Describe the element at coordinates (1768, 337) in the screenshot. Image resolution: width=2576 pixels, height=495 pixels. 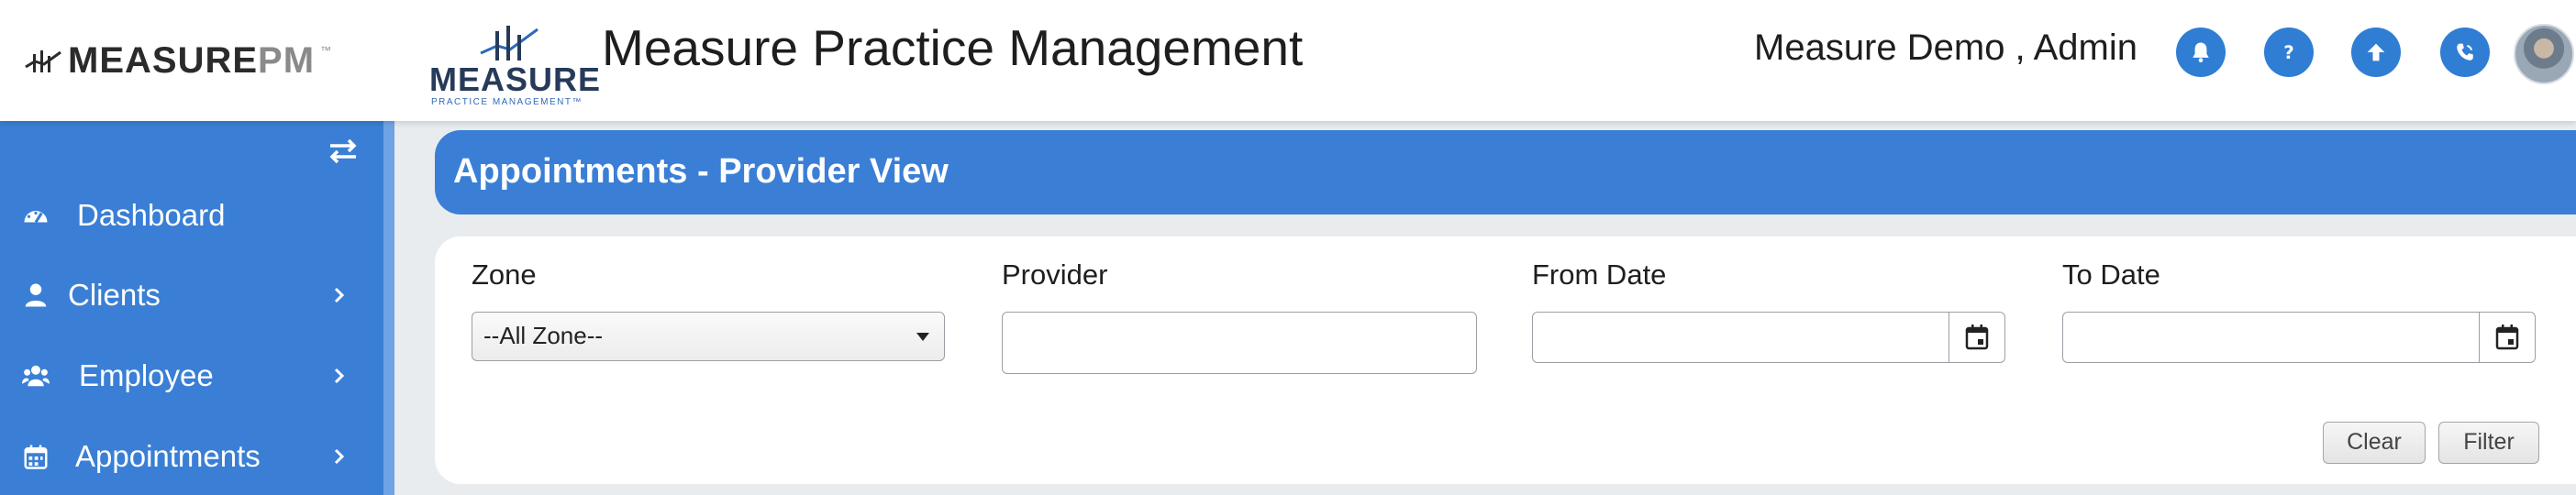
I see `from-date-field` at that location.